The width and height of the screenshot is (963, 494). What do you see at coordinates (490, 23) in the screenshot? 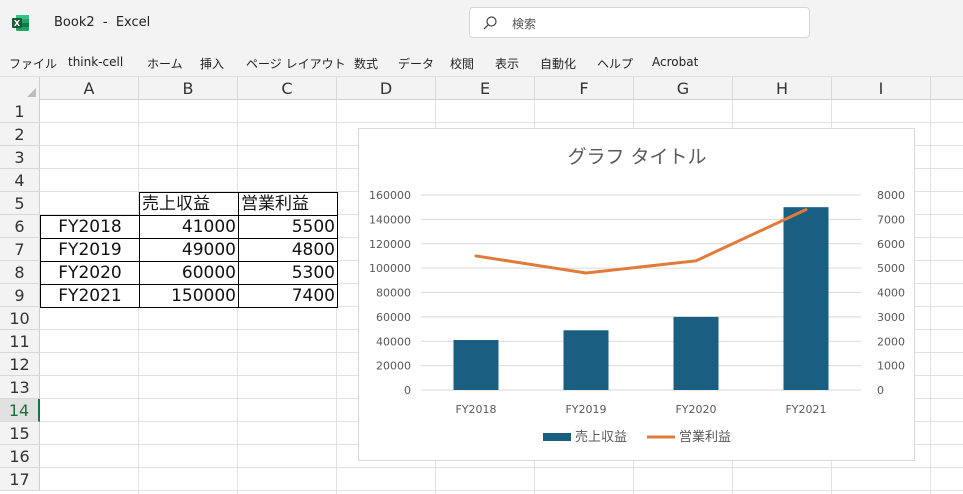
I see `search-icon` at bounding box center [490, 23].